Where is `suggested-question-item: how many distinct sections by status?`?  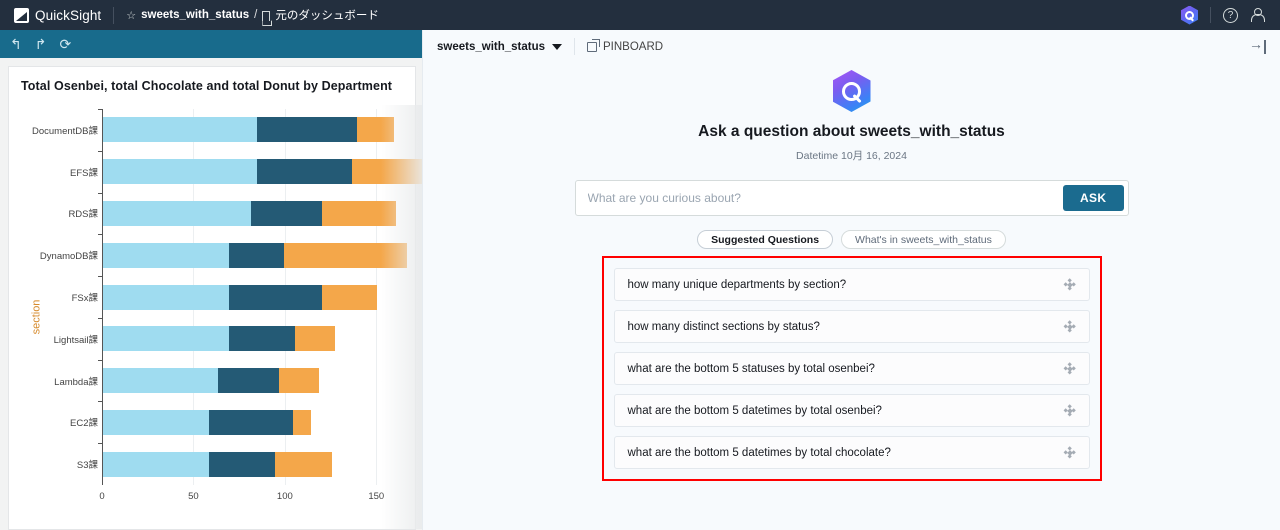 suggested-question-item: how many distinct sections by status? is located at coordinates (851, 326).